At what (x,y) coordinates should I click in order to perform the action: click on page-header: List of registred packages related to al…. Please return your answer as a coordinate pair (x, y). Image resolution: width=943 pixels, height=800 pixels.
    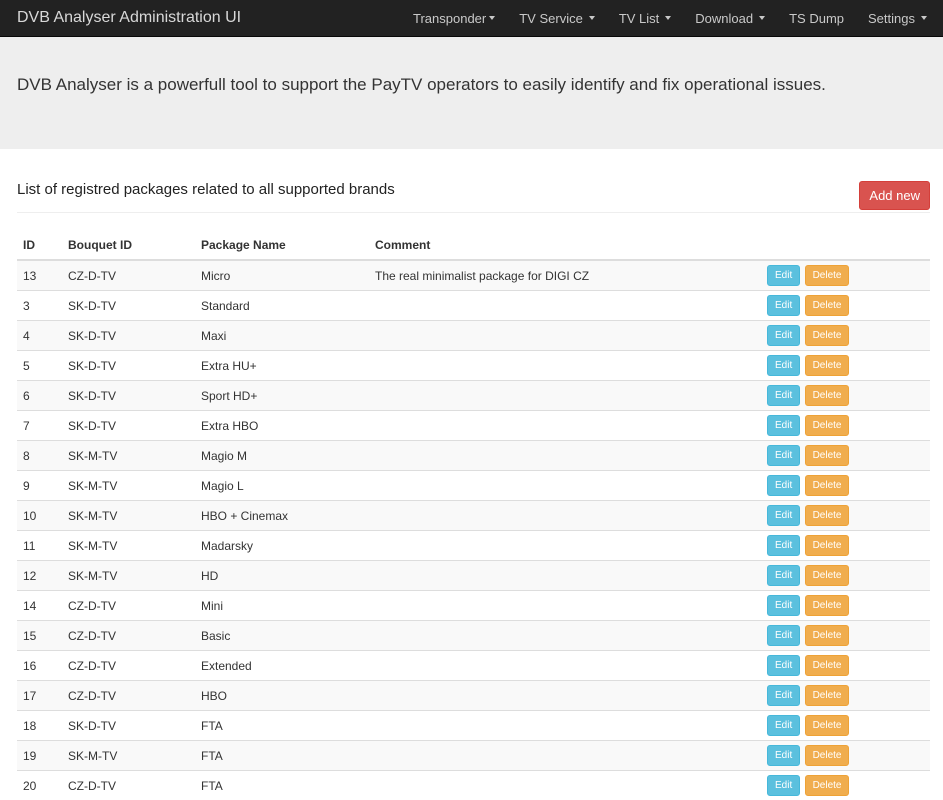
    Looking at the image, I should click on (473, 181).